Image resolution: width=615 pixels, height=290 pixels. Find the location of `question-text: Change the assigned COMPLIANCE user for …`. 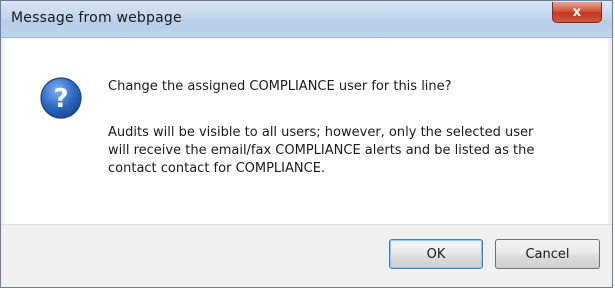

question-text: Change the assigned COMPLIANCE user for … is located at coordinates (280, 86).